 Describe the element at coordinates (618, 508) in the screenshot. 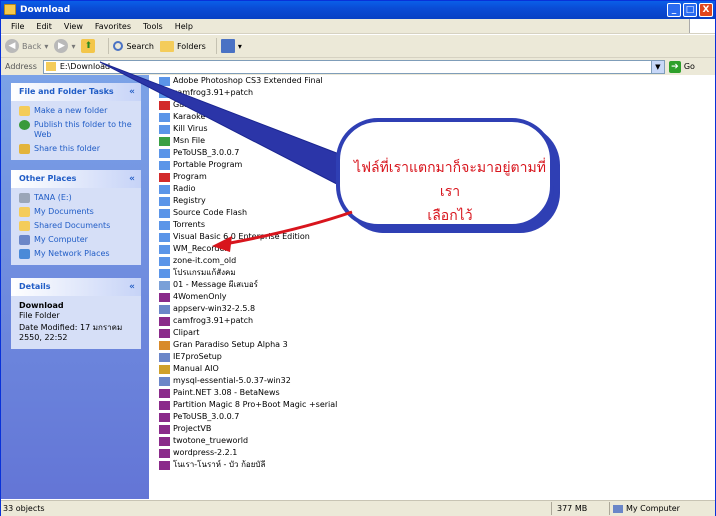

I see `computer-icon` at that location.